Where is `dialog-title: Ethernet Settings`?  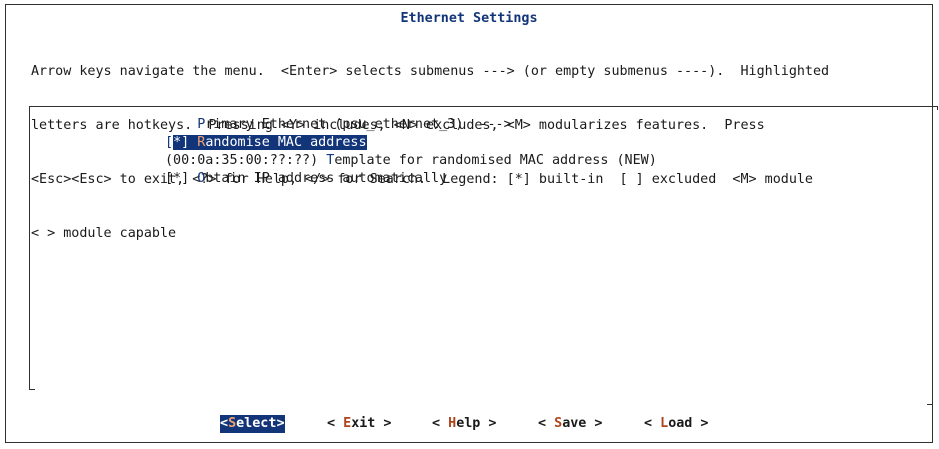 dialog-title: Ethernet Settings is located at coordinates (469, 18).